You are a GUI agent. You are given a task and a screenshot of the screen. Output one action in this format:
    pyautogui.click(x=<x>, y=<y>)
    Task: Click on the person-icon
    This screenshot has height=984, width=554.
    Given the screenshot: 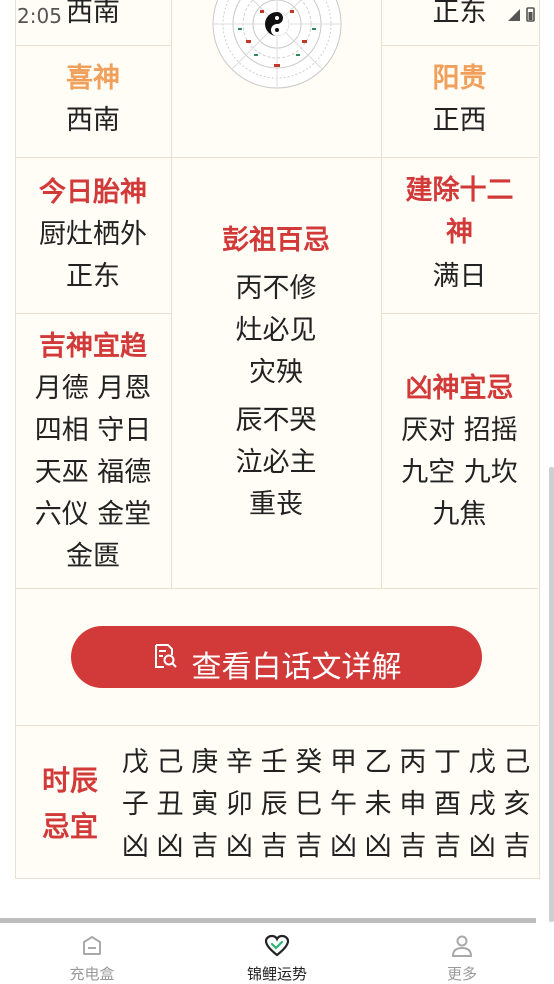 What is the action you would take?
    pyautogui.click(x=462, y=946)
    